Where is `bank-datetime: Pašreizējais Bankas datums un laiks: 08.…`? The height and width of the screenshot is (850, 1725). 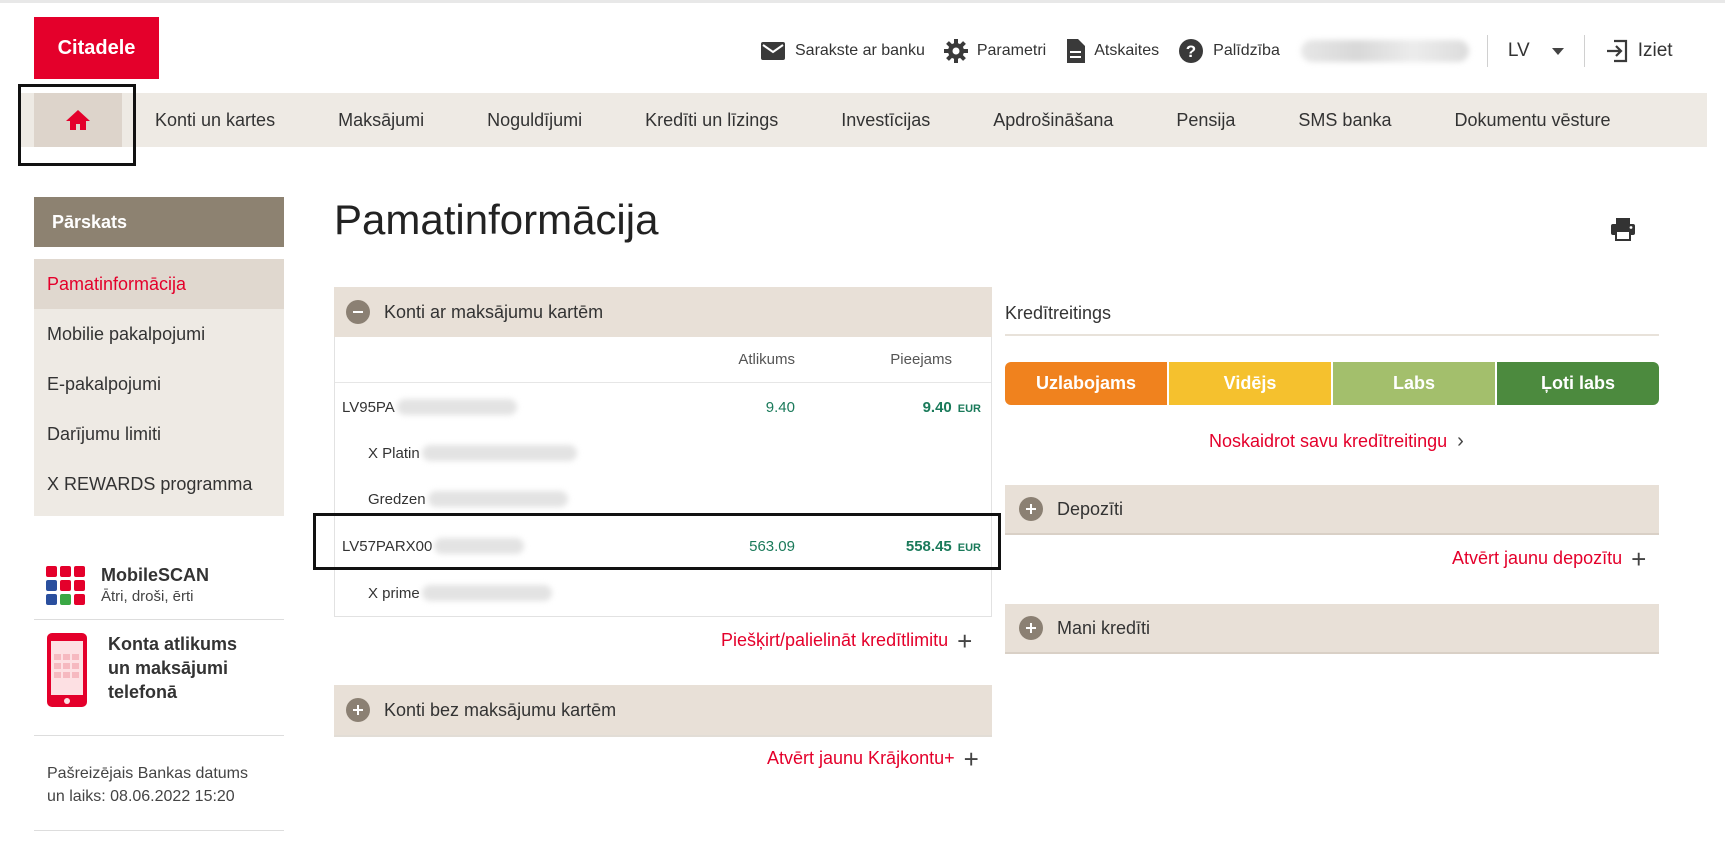 bank-datetime: Pašreizējais Bankas datums un laiks: 08.… is located at coordinates (162, 785).